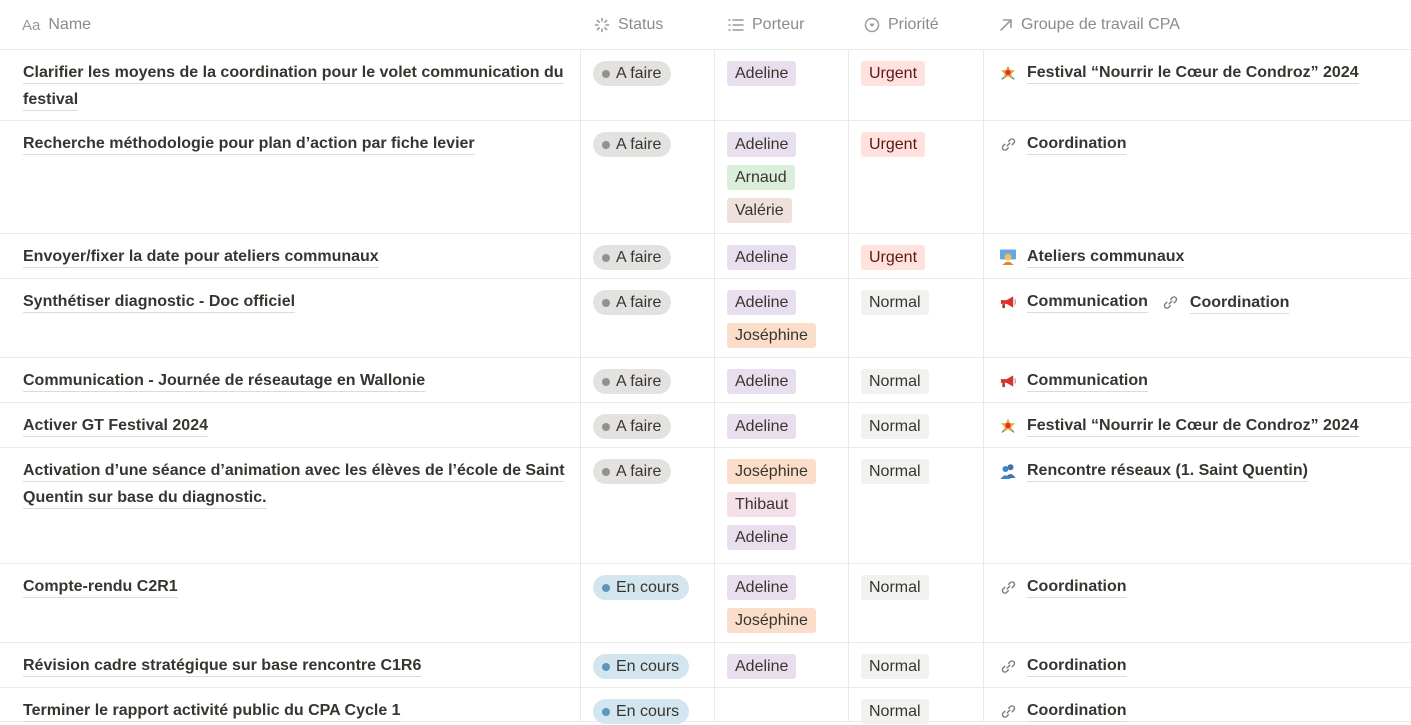 The image size is (1411, 725). What do you see at coordinates (1153, 471) in the screenshot?
I see `groupe-link: Rencontre réseaux (1. Saint Quentin)` at bounding box center [1153, 471].